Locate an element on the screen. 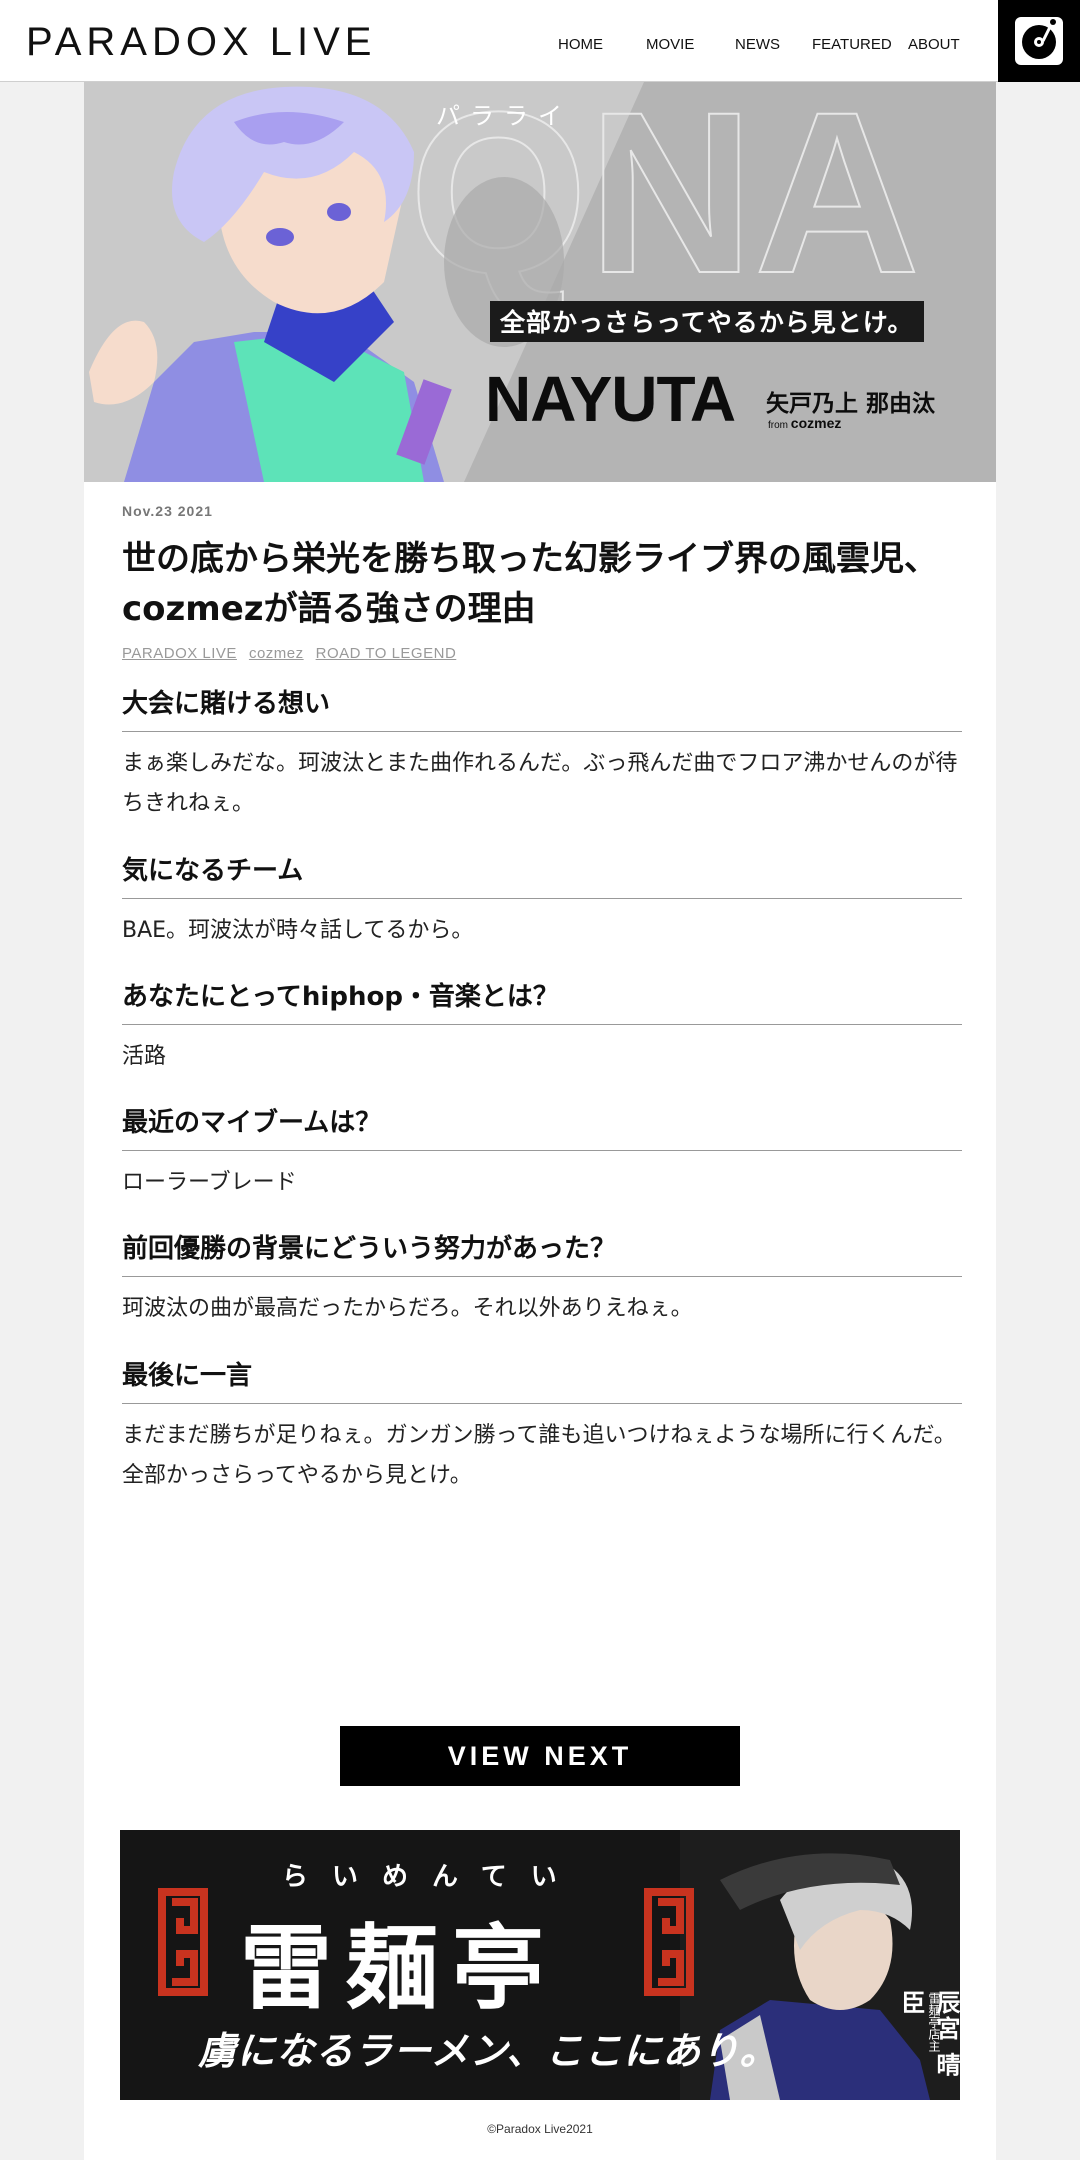  article-date: Nov.23 2021 is located at coordinates (167, 511).